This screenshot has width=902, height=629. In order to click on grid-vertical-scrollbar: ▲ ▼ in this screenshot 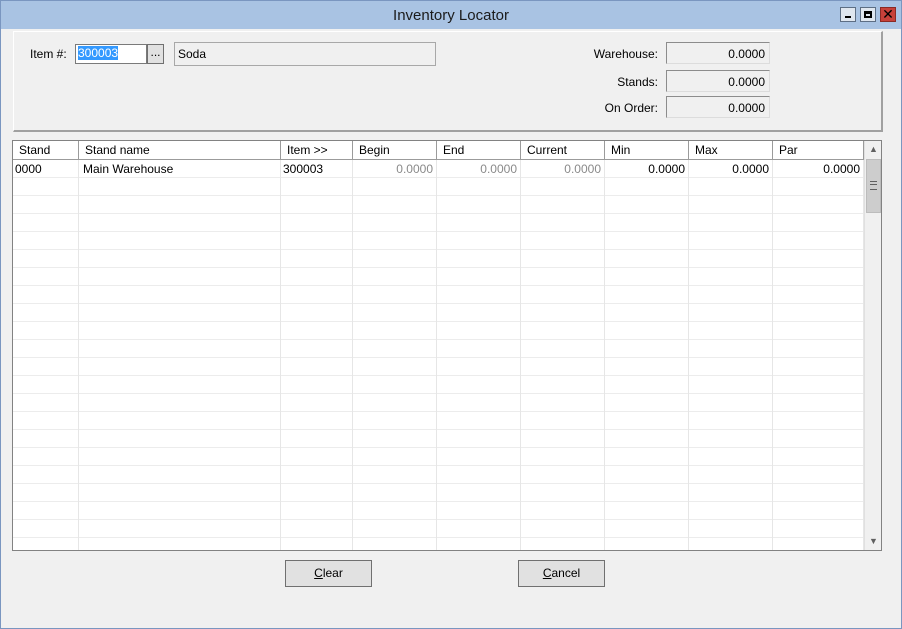, I will do `click(872, 345)`.